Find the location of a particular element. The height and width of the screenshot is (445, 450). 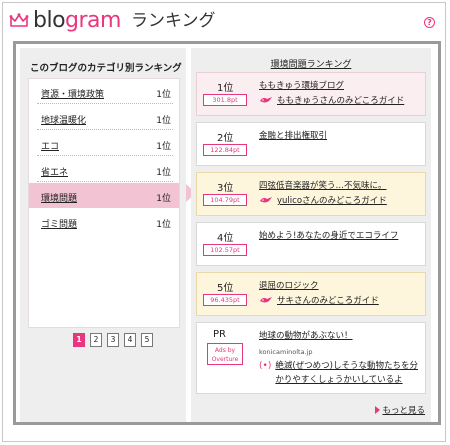

signal-icon: (•) is located at coordinates (265, 366).